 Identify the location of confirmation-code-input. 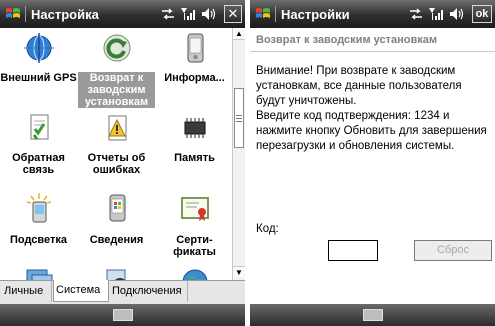
(353, 250).